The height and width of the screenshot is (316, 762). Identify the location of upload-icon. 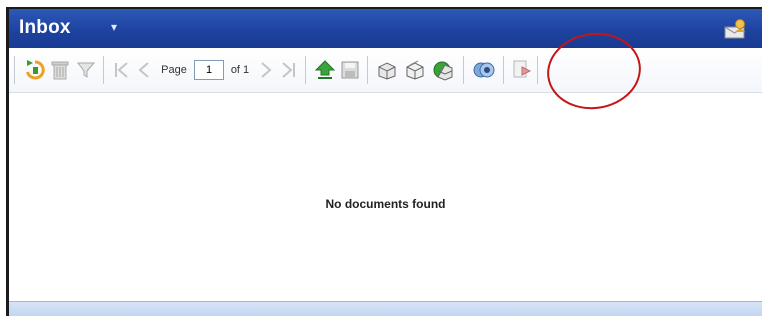
(325, 70).